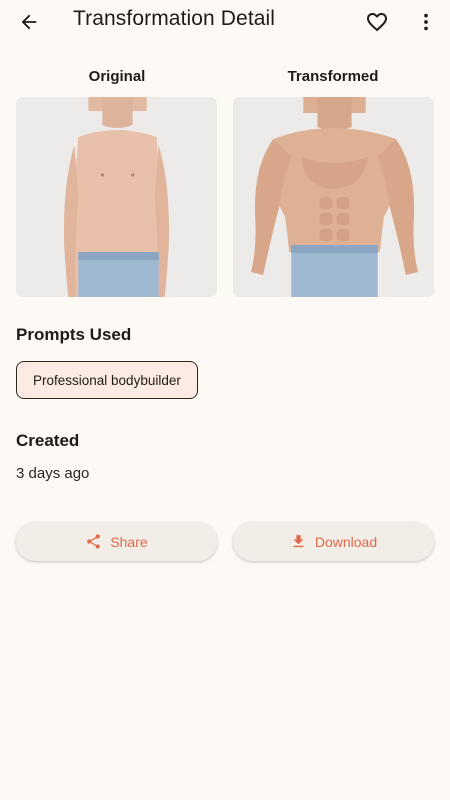 Image resolution: width=450 pixels, height=800 pixels. I want to click on page-title: Transformation Detail, so click(174, 18).